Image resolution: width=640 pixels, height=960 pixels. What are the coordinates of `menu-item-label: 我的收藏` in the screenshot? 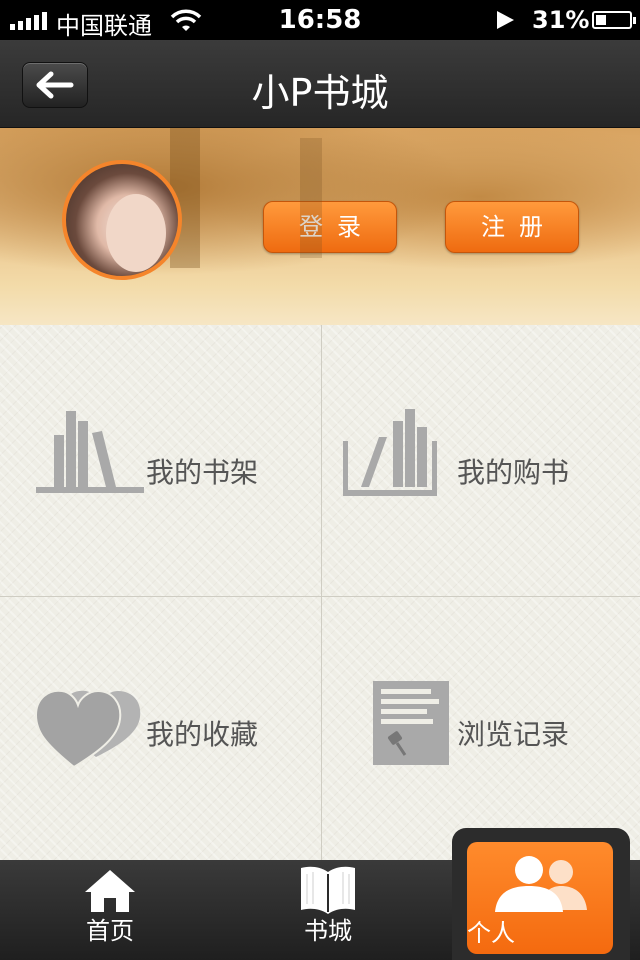 It's located at (202, 734).